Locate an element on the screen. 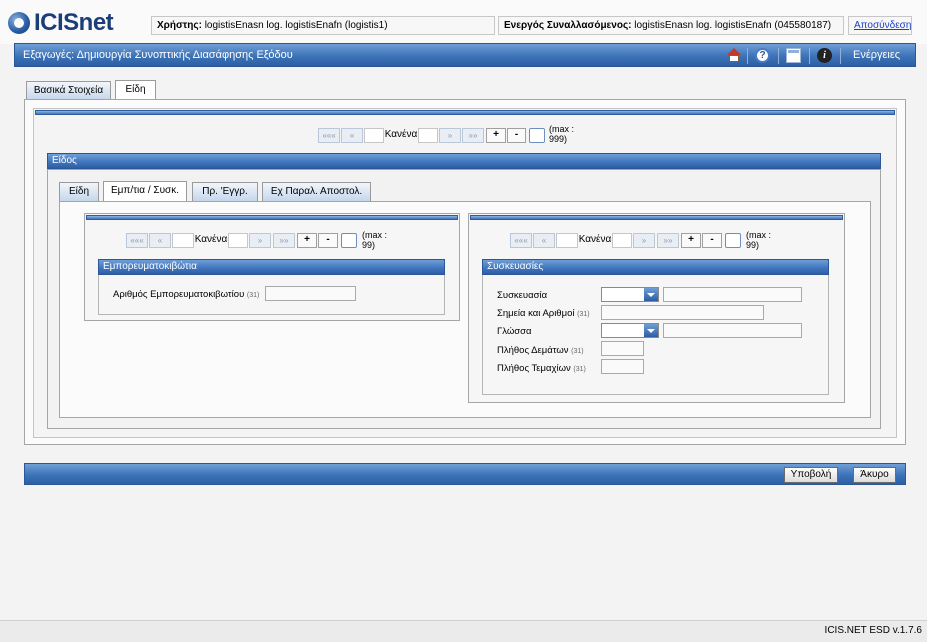  help-icon: ? is located at coordinates (762, 55).